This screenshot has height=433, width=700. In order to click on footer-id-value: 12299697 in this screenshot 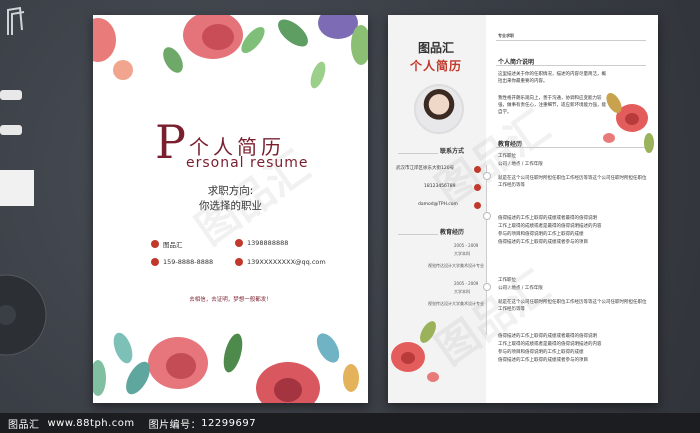, I will do `click(229, 423)`.